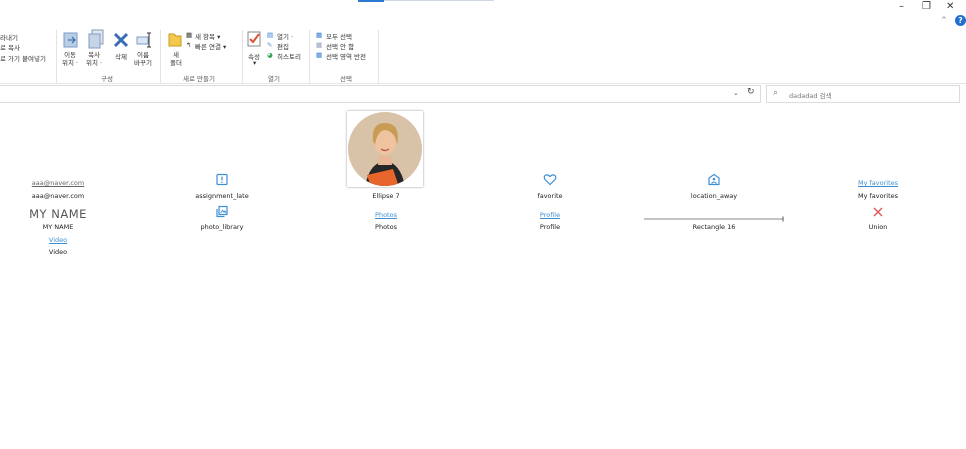  Describe the element at coordinates (222, 211) in the screenshot. I see `photo-library-icon` at that location.